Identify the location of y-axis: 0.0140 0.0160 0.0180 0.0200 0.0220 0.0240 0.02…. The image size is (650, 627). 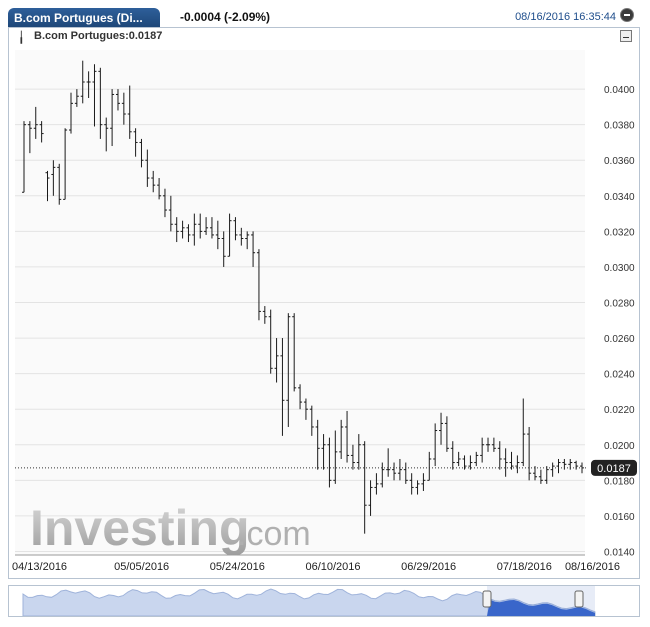
(619, 321).